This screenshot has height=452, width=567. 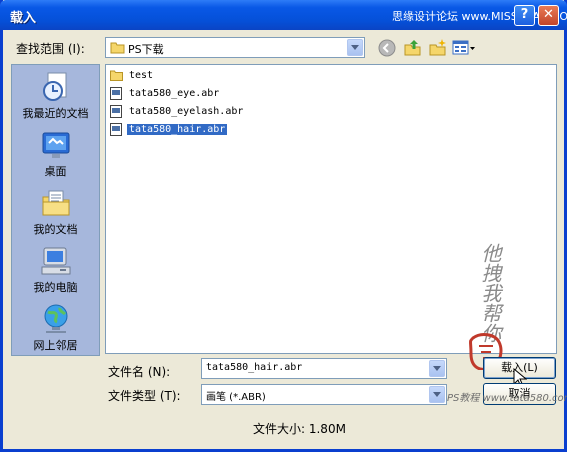 What do you see at coordinates (141, 75) in the screenshot?
I see `file-name: test` at bounding box center [141, 75].